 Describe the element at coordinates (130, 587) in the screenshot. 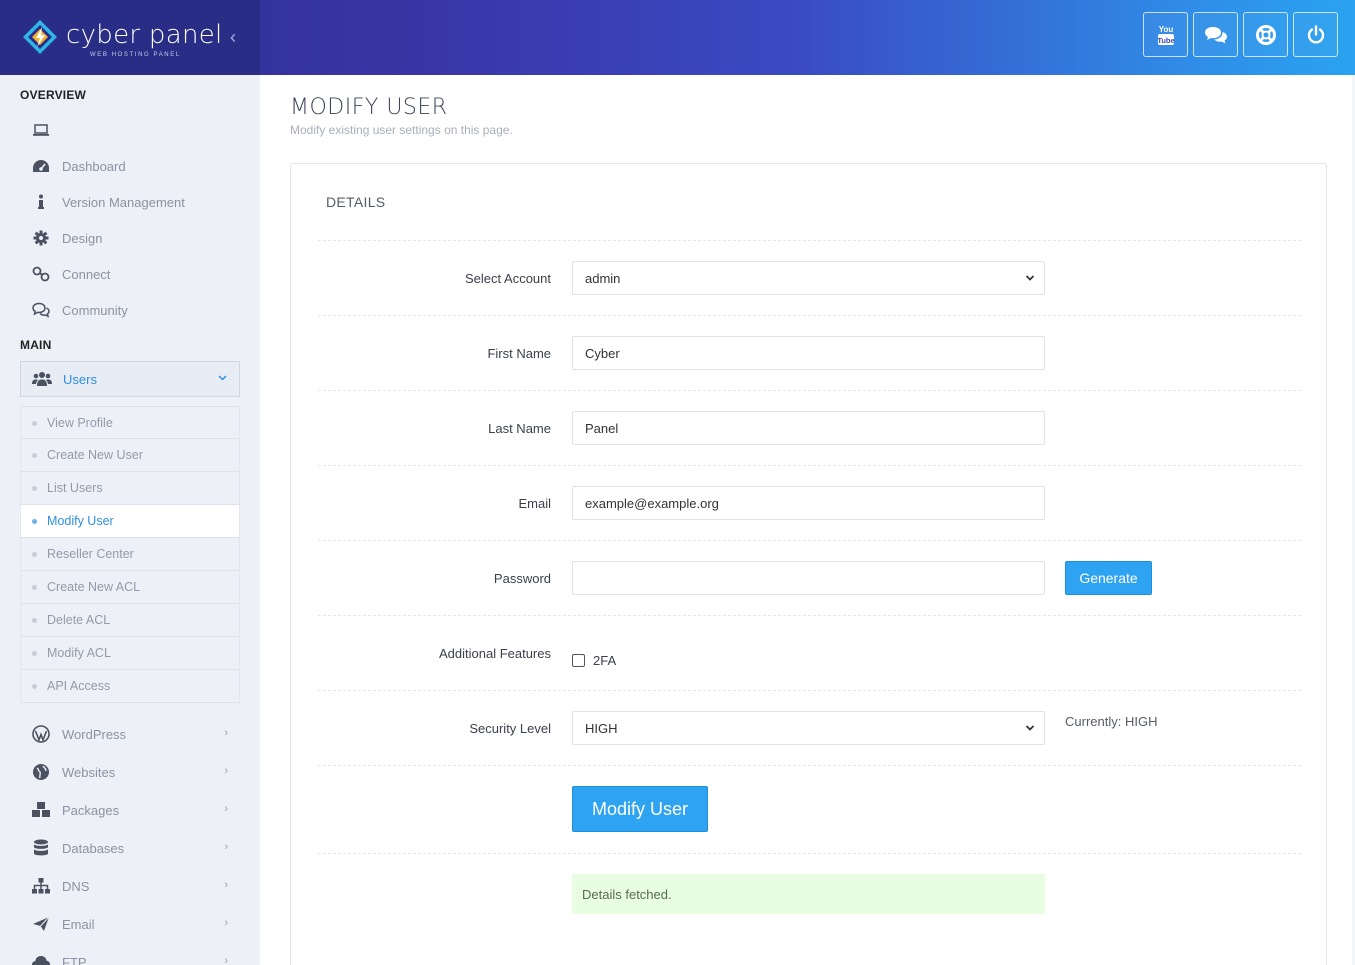

I see `submenu-item-create-new-acl: Create New ACL` at that location.